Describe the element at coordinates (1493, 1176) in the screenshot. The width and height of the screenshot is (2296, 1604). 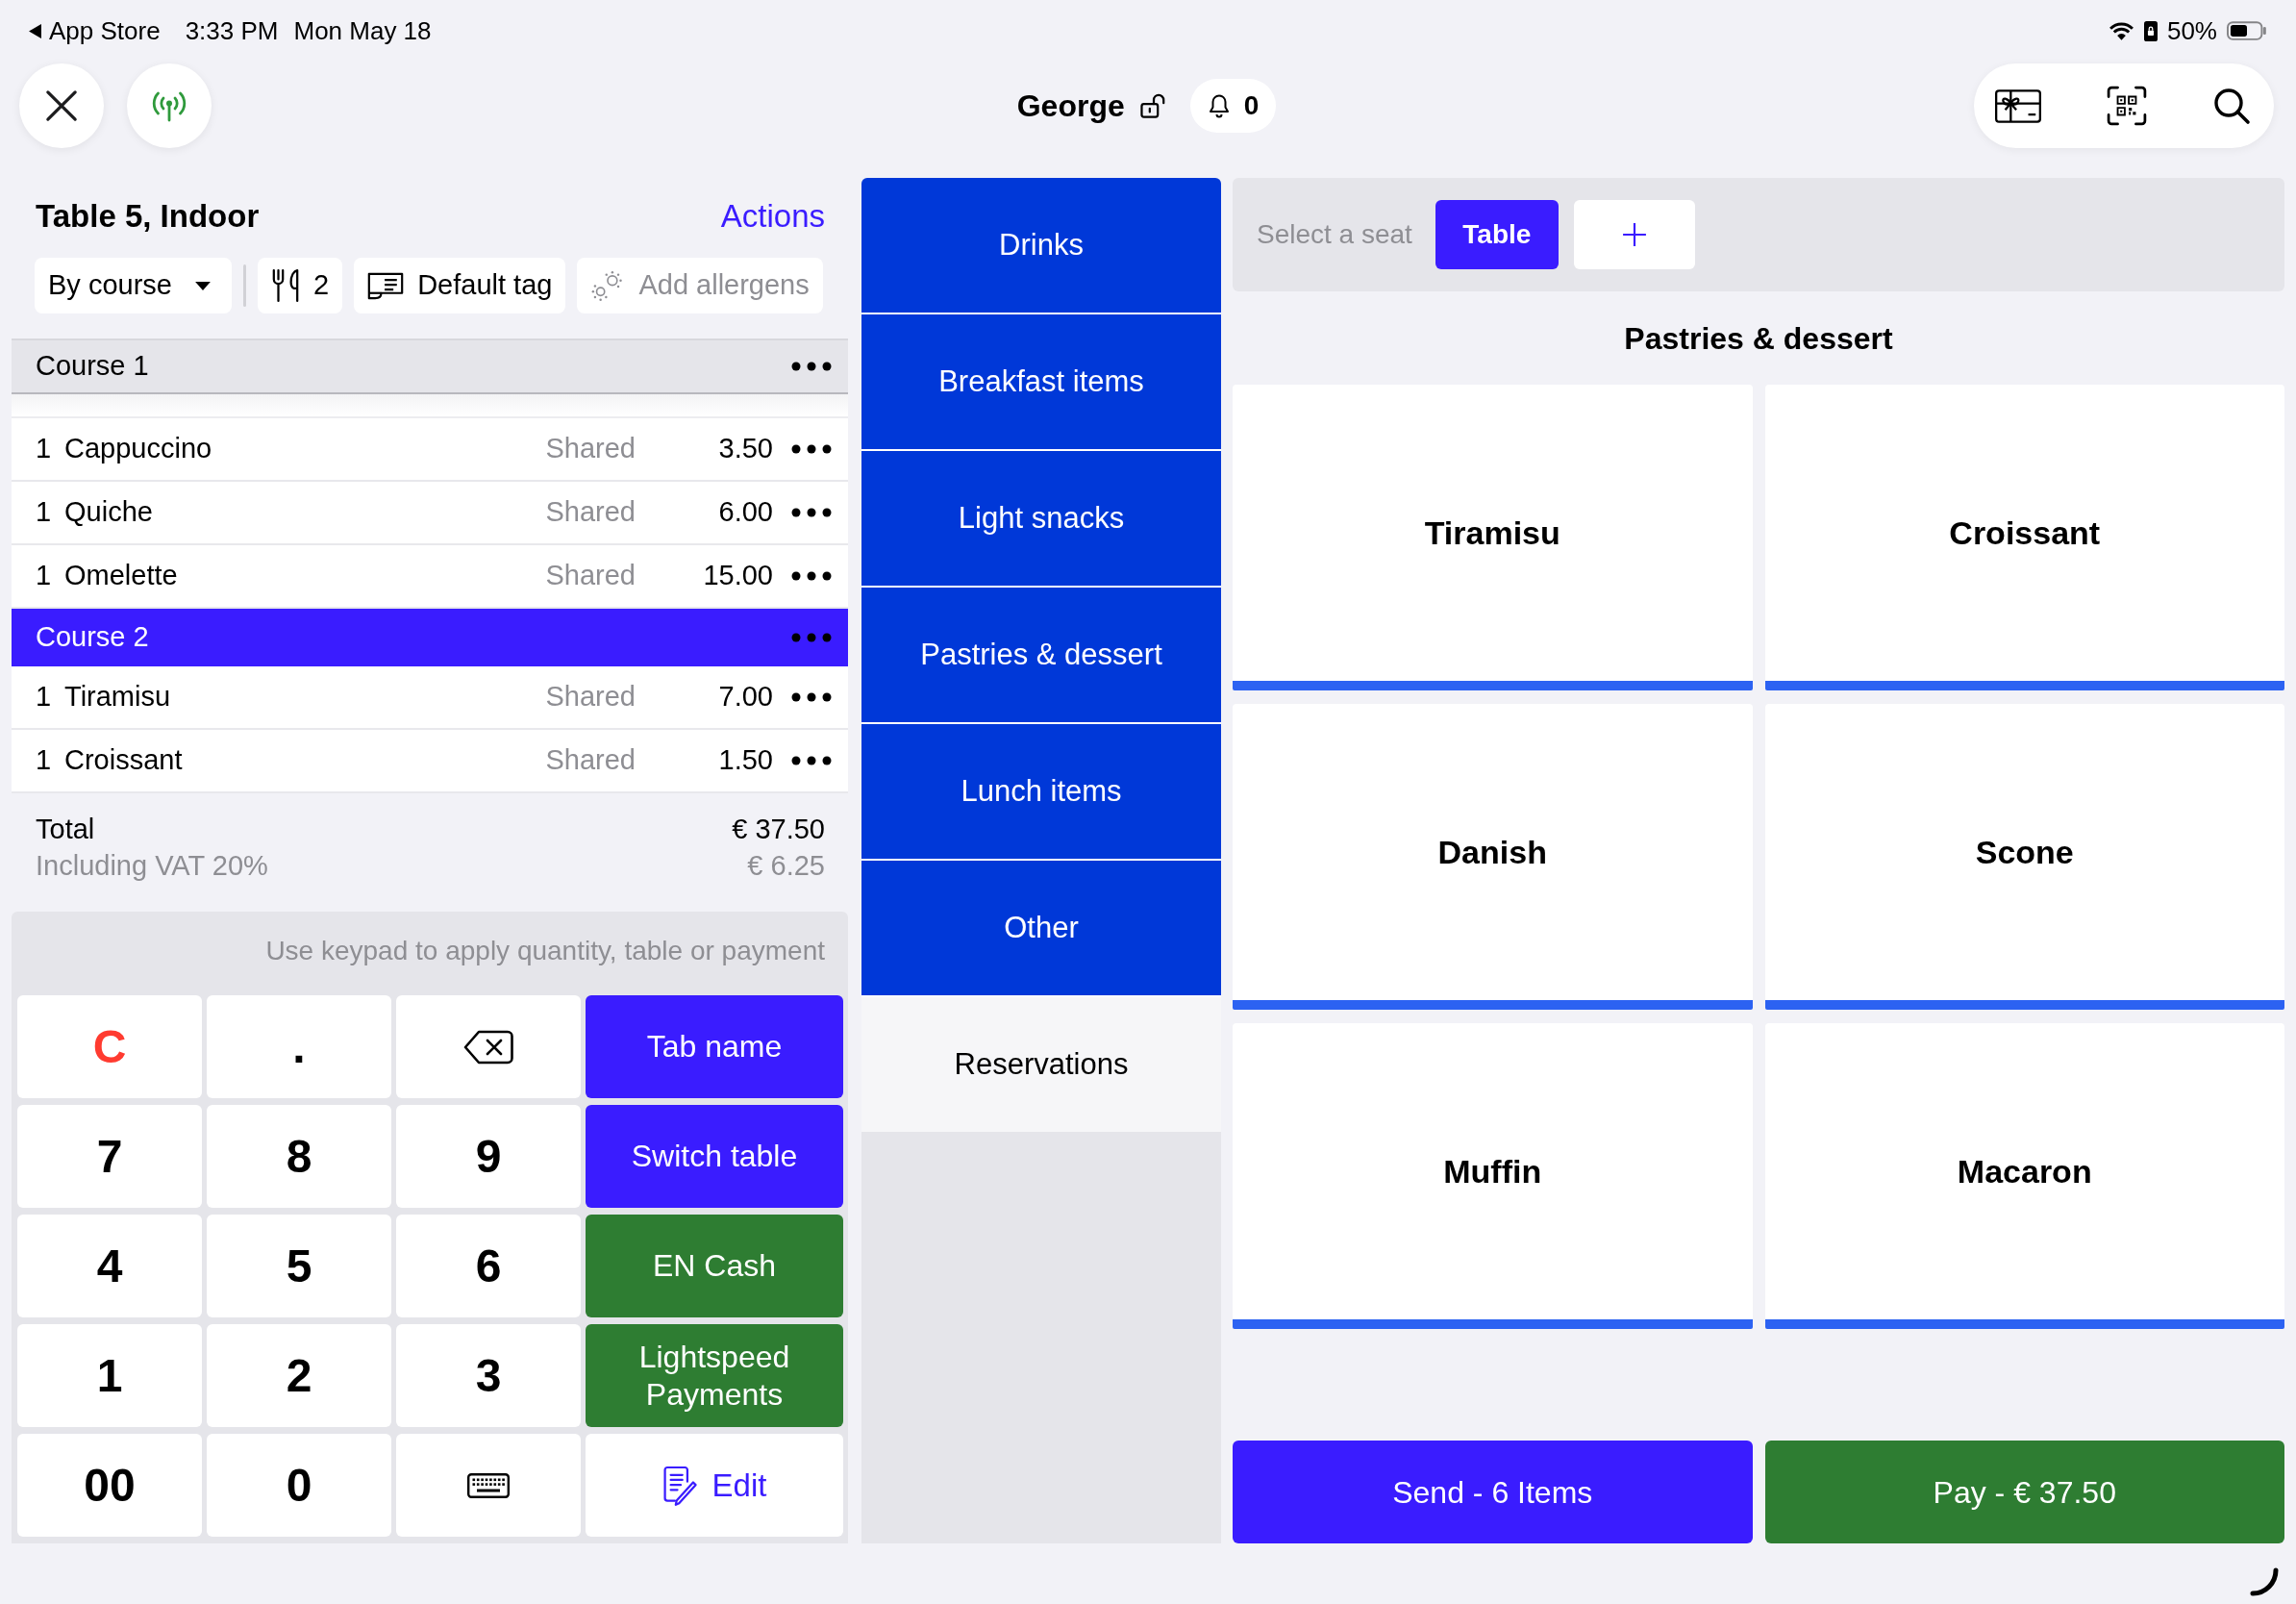
I see `product-tile: Muffin` at that location.